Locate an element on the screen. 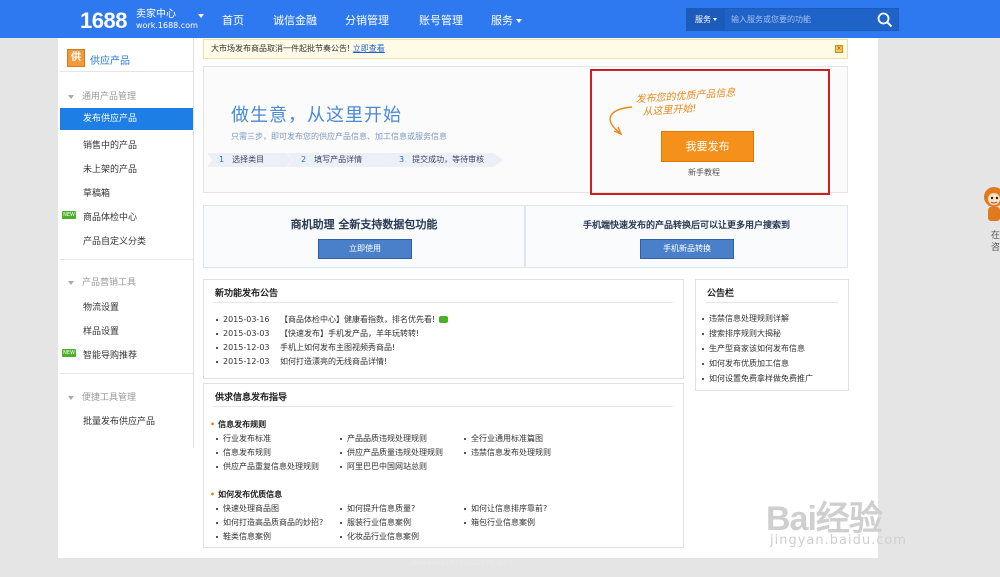  bulletin-item: 如何发布优质加工信息 is located at coordinates (745, 363).